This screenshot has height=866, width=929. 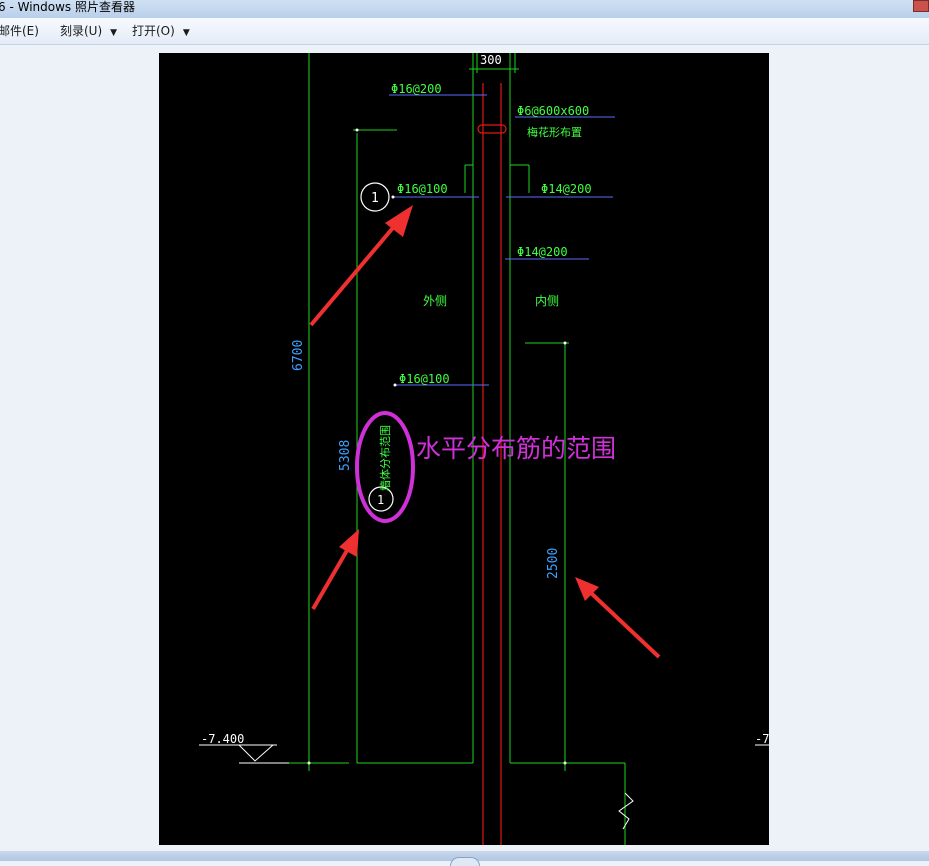 I want to click on menu-bar: 邮件(E) 刻录(U) ▼ 打开(O) ▼, so click(x=464, y=31).